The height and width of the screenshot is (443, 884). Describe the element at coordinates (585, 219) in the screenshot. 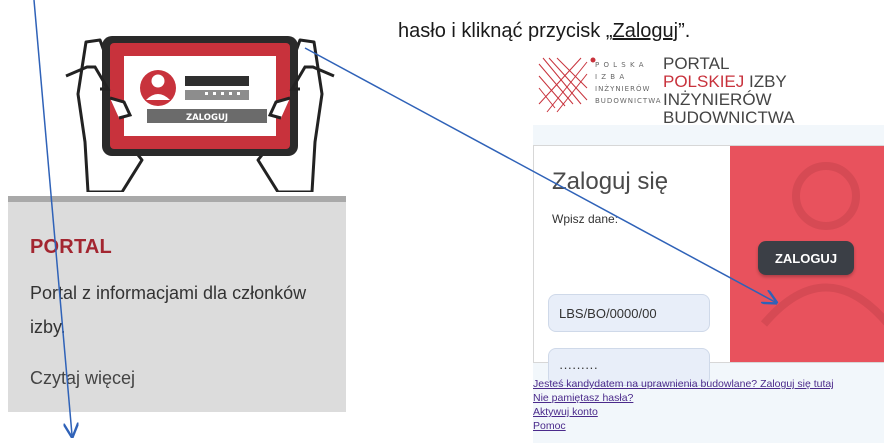

I see `login-instruction: Wpisz dane:` at that location.